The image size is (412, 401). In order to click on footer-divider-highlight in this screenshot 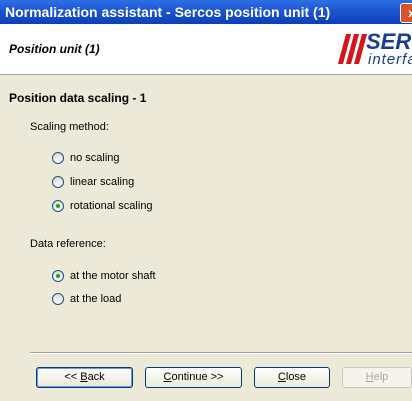, I will do `click(221, 353)`.